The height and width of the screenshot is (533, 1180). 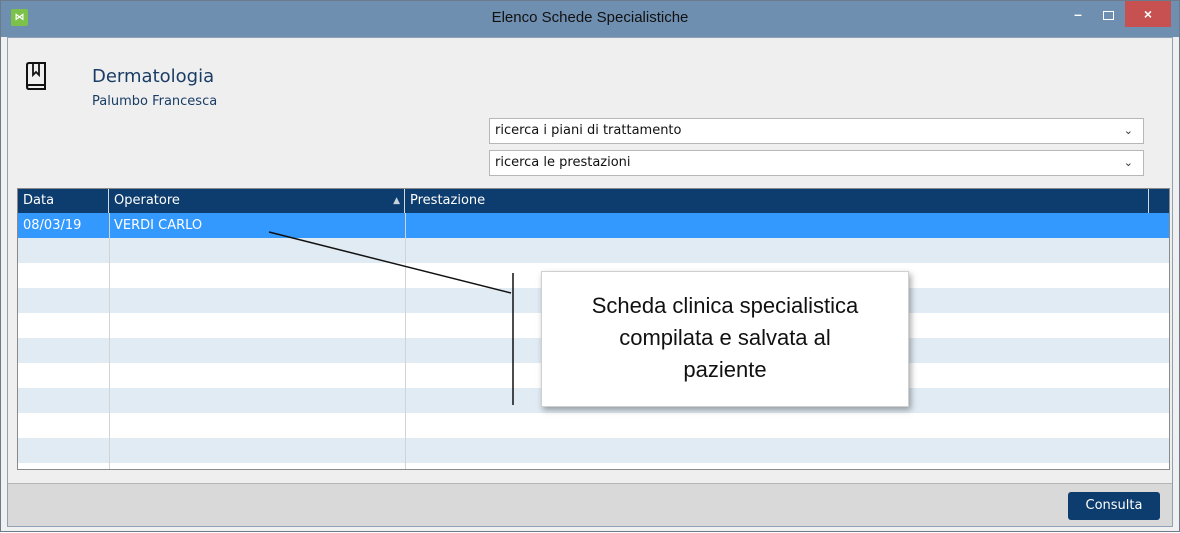 I want to click on callout-line-1: Scheda clinica specialistica, so click(x=725, y=305).